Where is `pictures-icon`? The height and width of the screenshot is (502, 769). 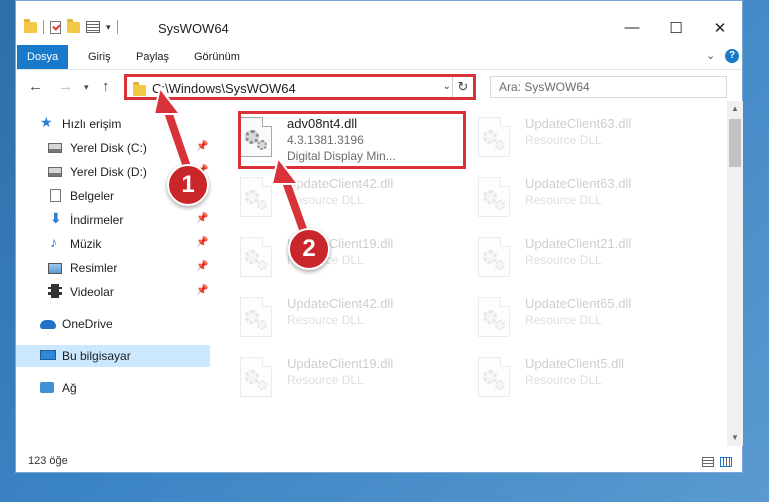
pictures-icon is located at coordinates (55, 268).